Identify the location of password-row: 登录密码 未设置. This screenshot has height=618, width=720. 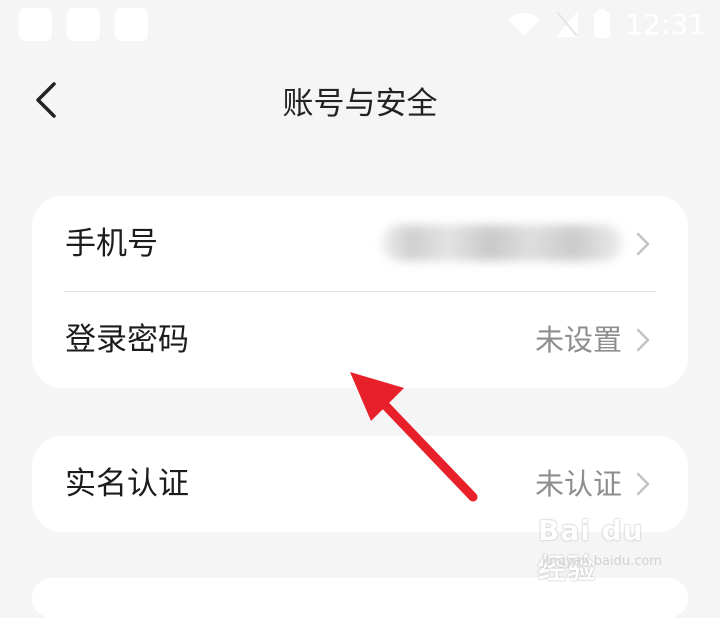
(360, 340).